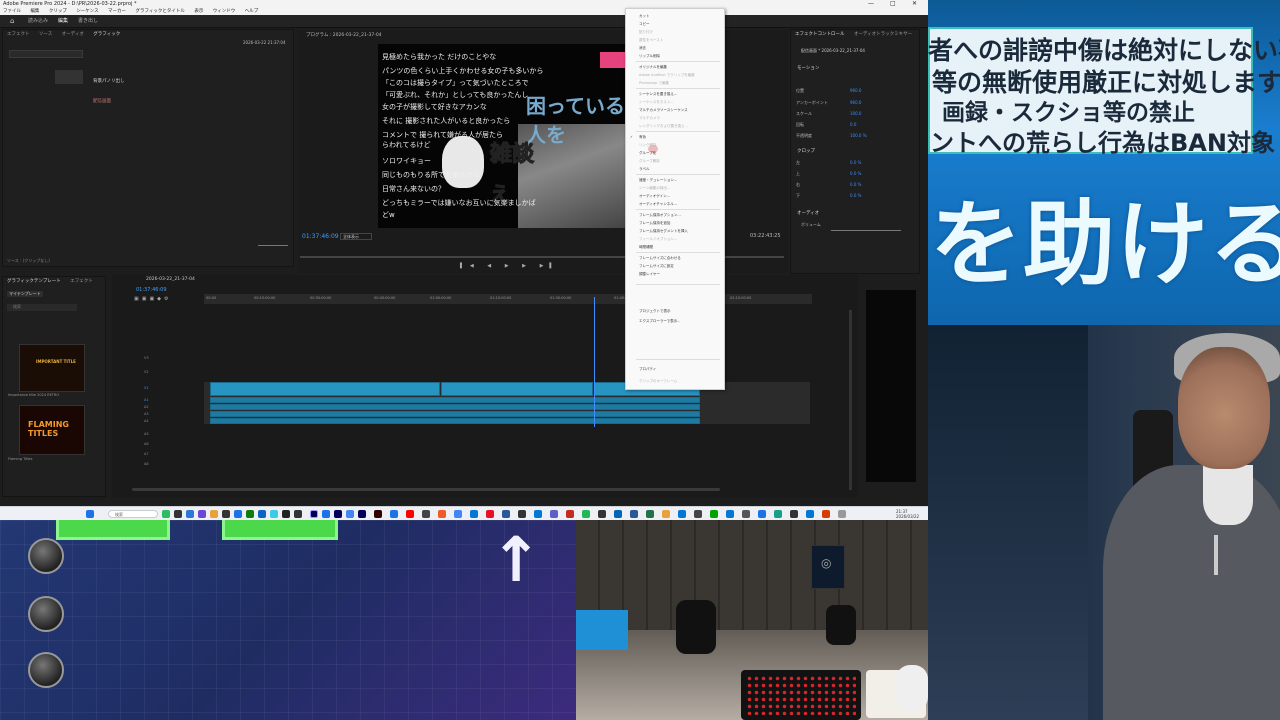 The image size is (1280, 720). What do you see at coordinates (63, 21) in the screenshot?
I see `tab-edit: 編集` at bounding box center [63, 21].